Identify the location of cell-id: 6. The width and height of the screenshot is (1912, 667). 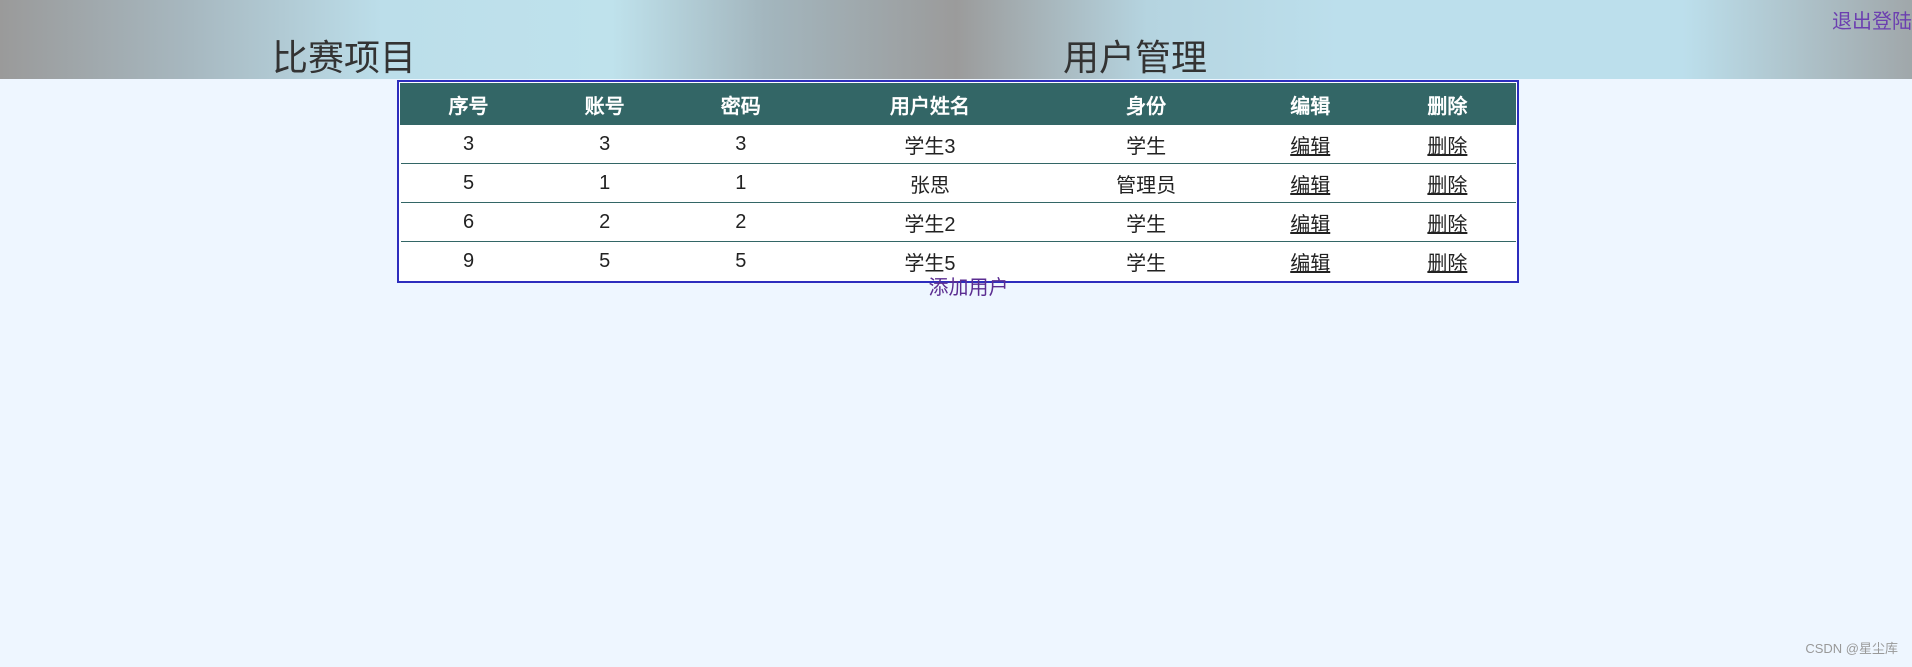
(468, 222).